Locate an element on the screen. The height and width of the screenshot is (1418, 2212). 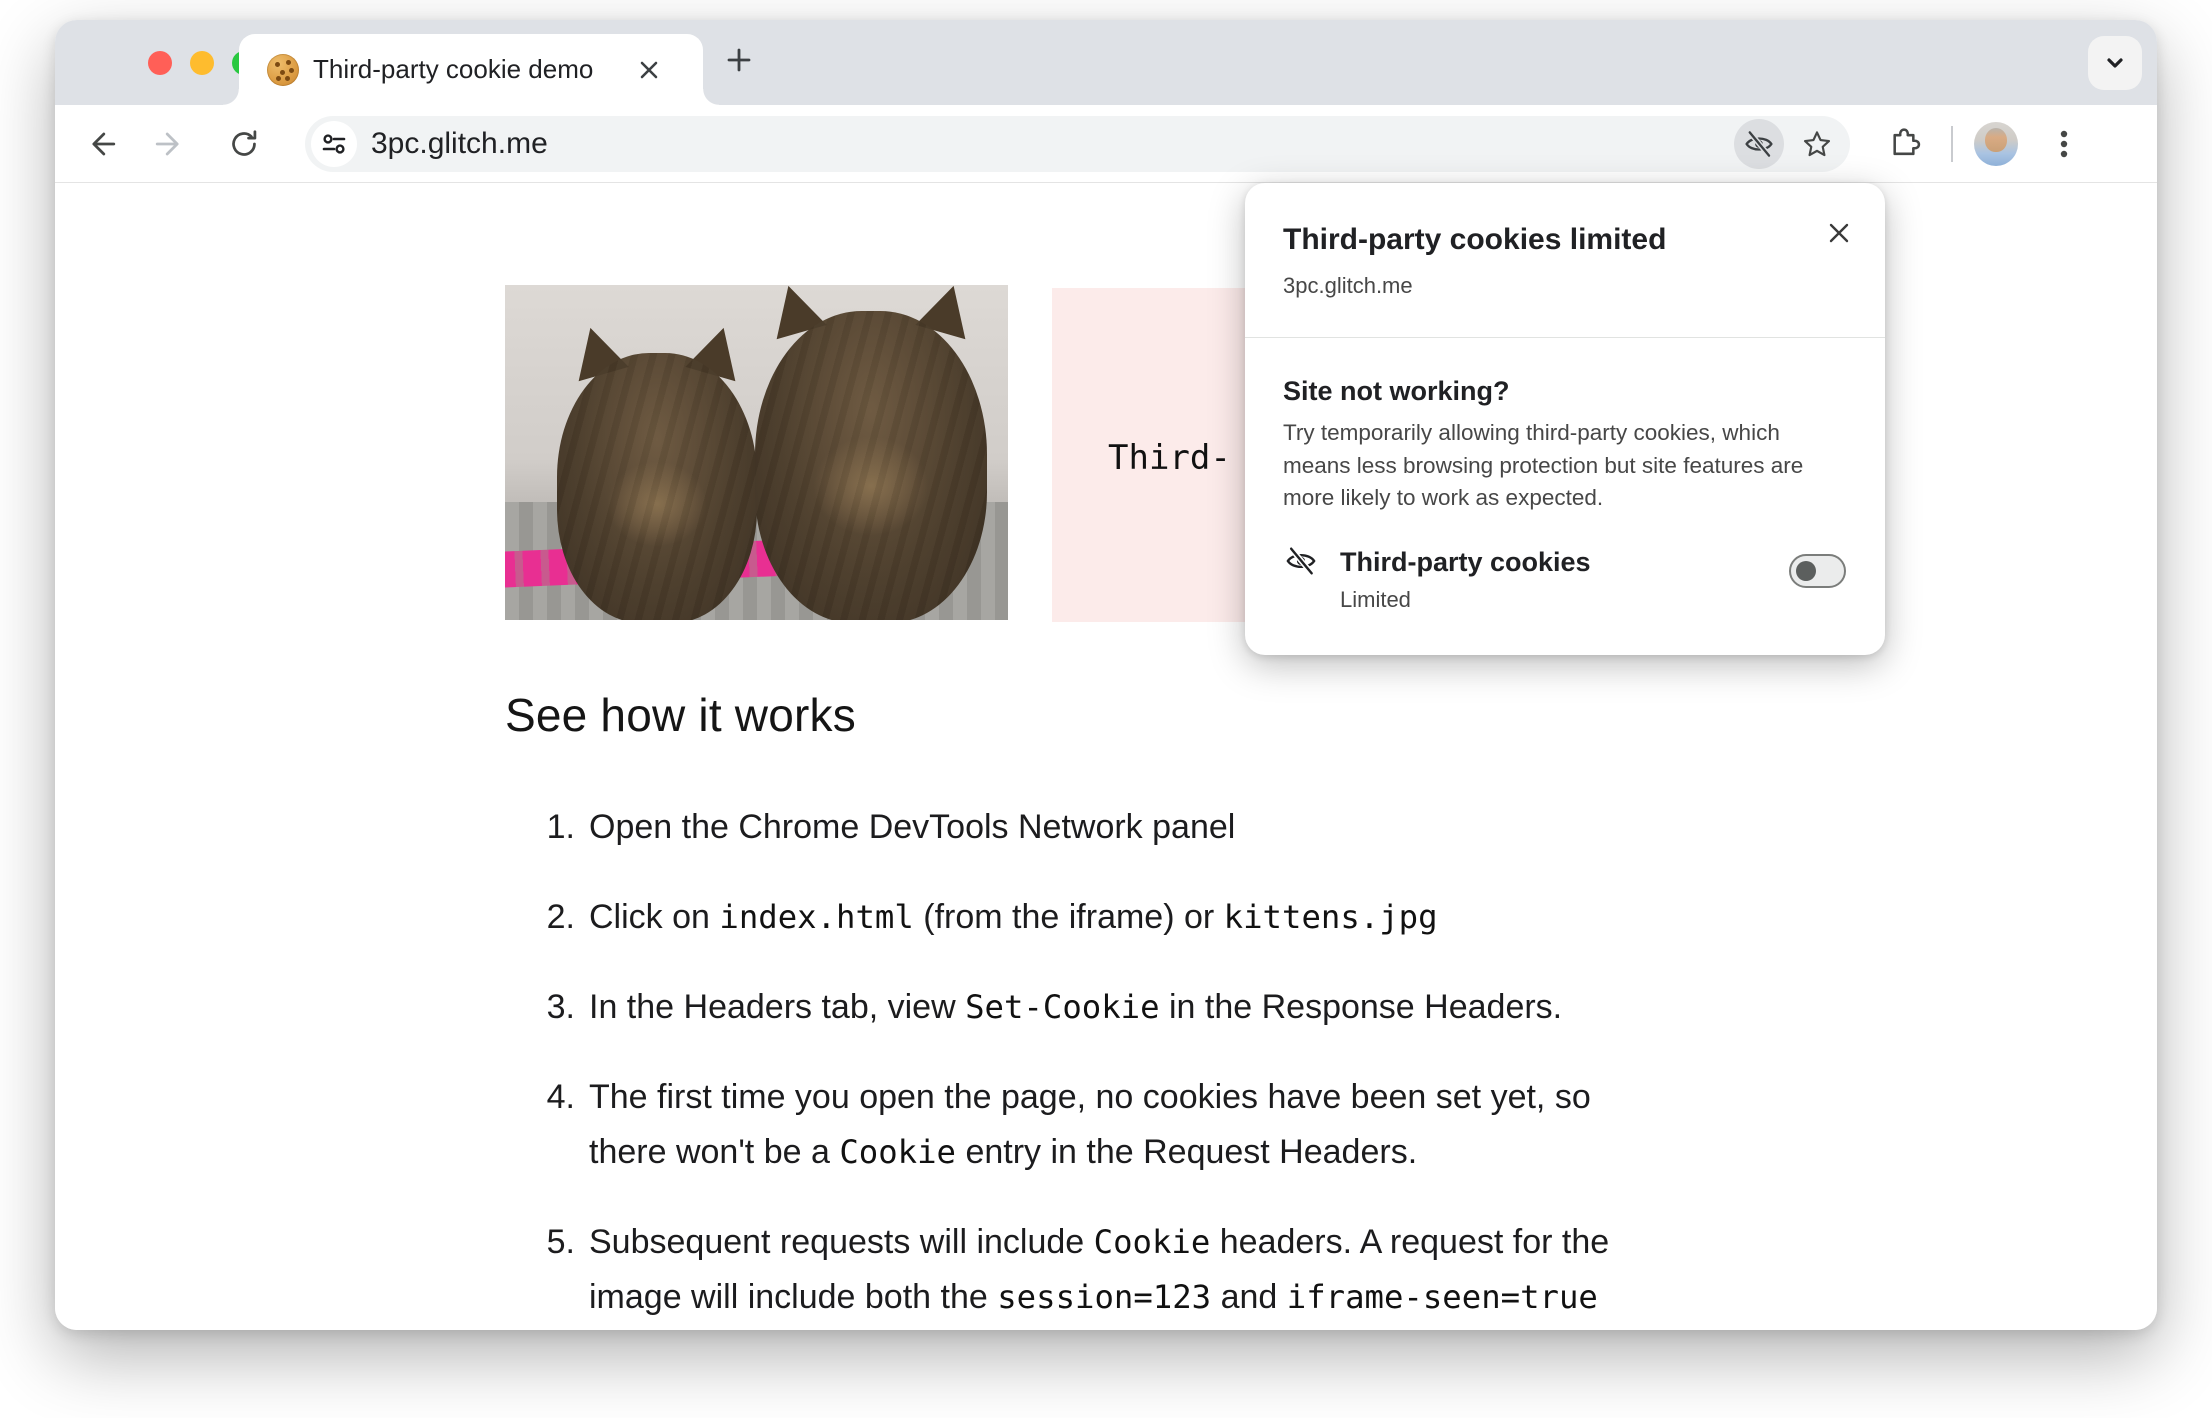
reload-icon is located at coordinates (244, 144).